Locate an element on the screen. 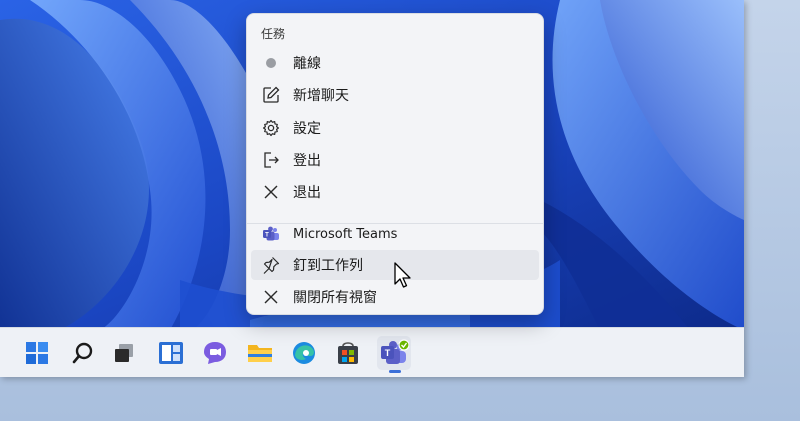 The height and width of the screenshot is (421, 800). search-icon is located at coordinates (83, 353).